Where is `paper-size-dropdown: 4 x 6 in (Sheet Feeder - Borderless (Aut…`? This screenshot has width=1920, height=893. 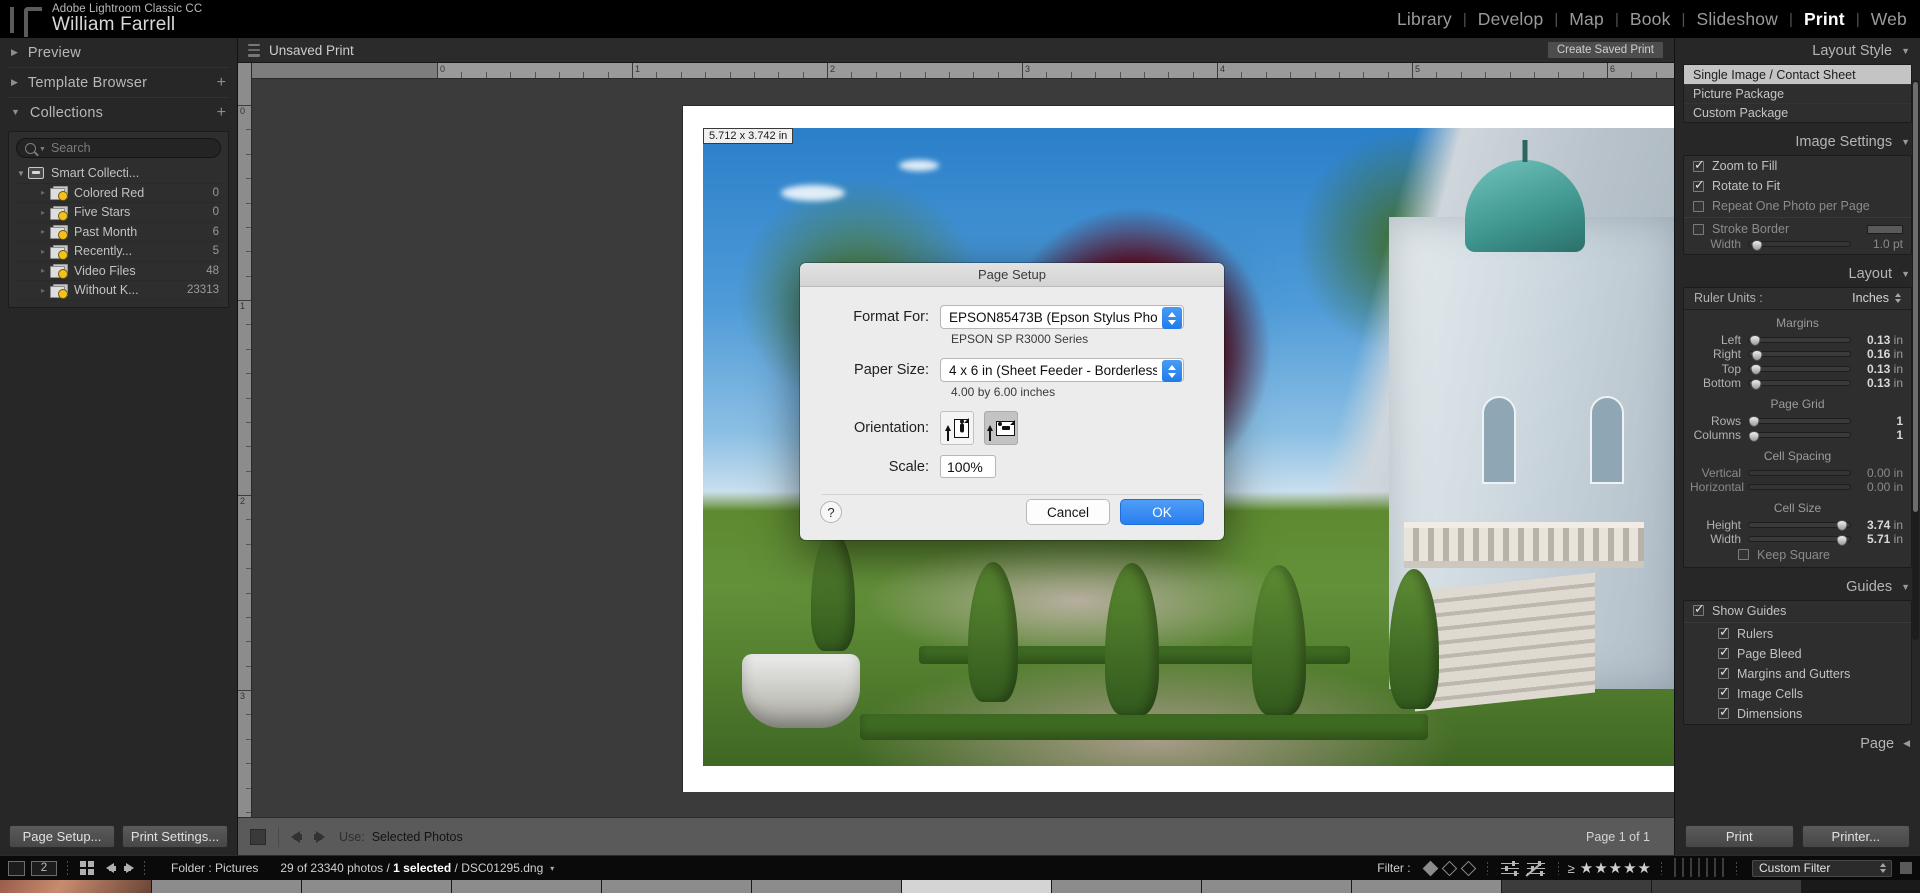 paper-size-dropdown: 4 x 6 in (Sheet Feeder - Borderless (Aut… is located at coordinates (1062, 370).